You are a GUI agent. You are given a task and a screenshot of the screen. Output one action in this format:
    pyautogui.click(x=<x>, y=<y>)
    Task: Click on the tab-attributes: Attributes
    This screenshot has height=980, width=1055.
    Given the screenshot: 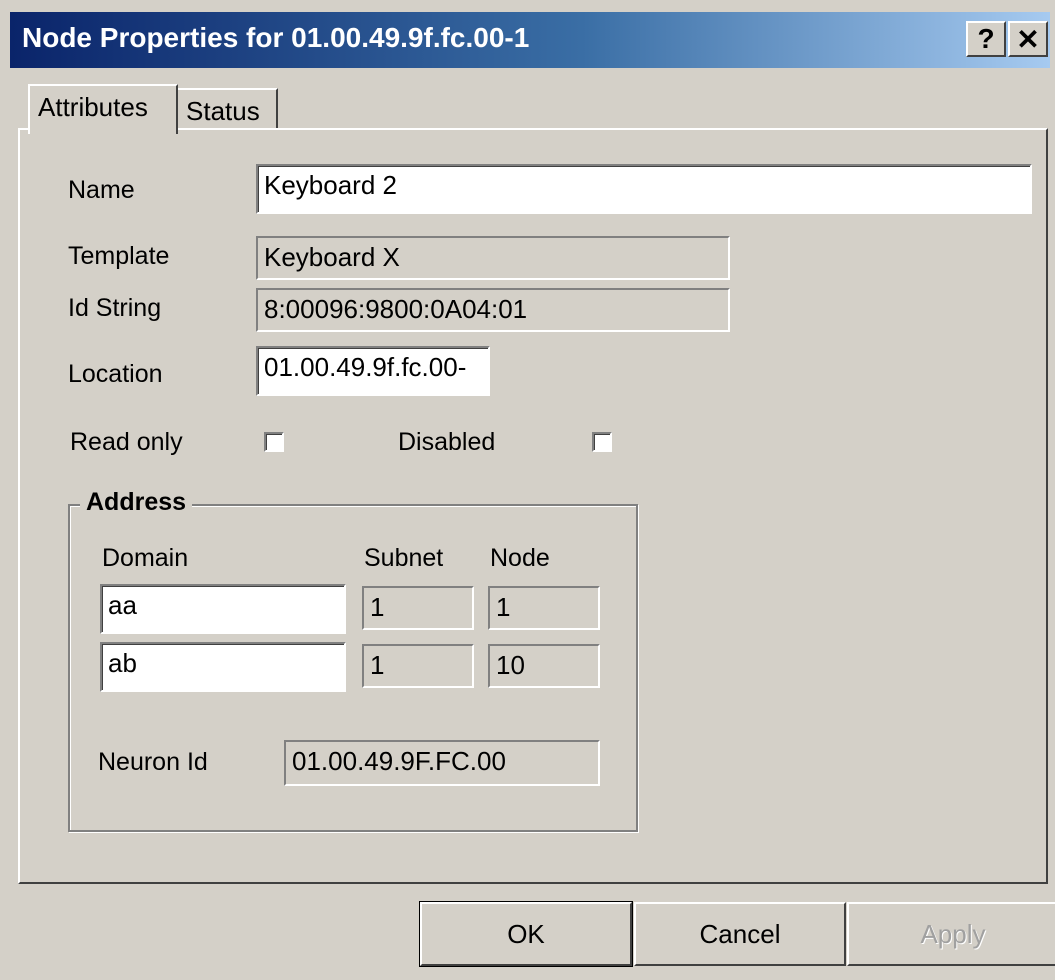 What is the action you would take?
    pyautogui.click(x=103, y=109)
    